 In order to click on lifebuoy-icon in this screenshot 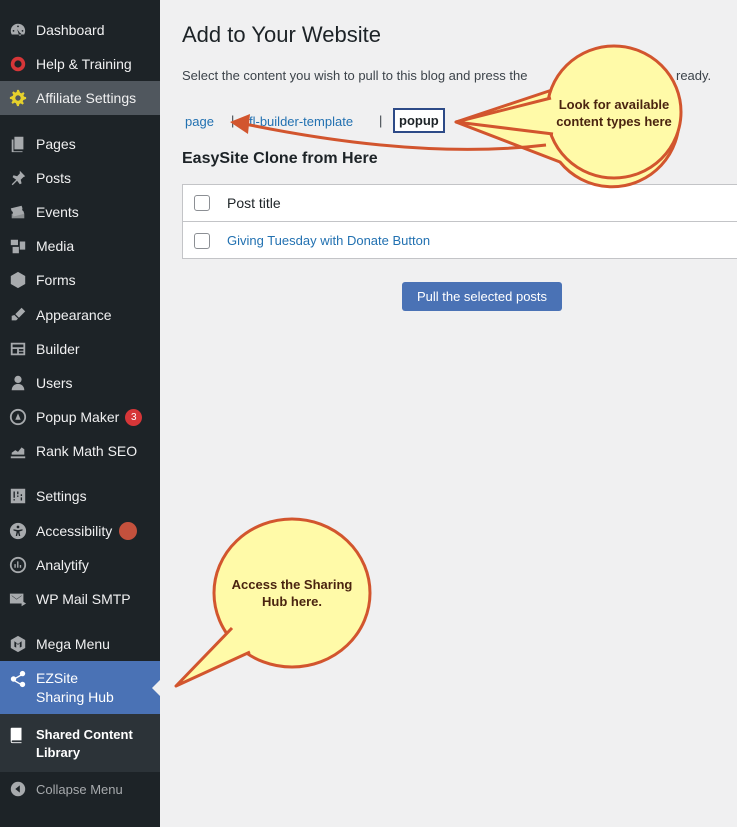, I will do `click(18, 64)`.